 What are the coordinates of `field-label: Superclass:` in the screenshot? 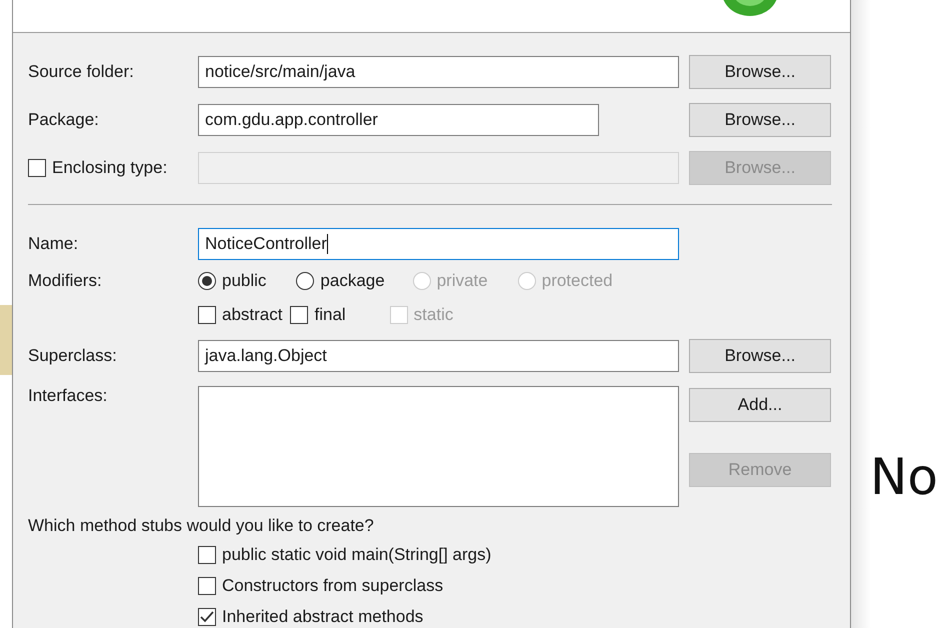 It's located at (73, 356).